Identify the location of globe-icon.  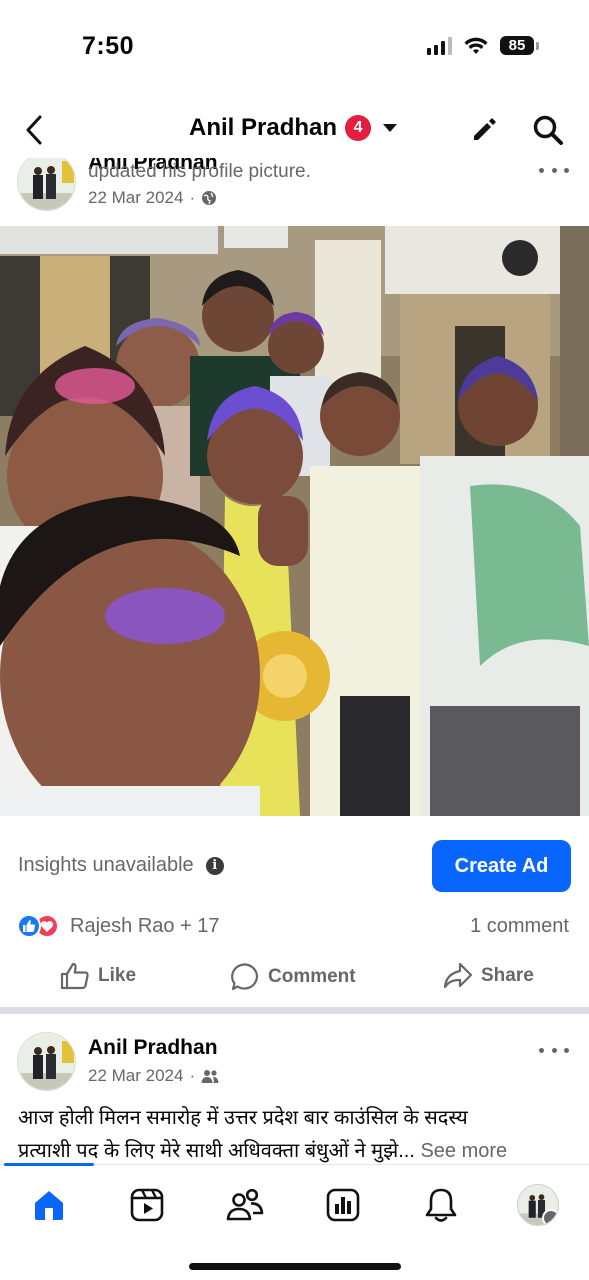
(209, 198).